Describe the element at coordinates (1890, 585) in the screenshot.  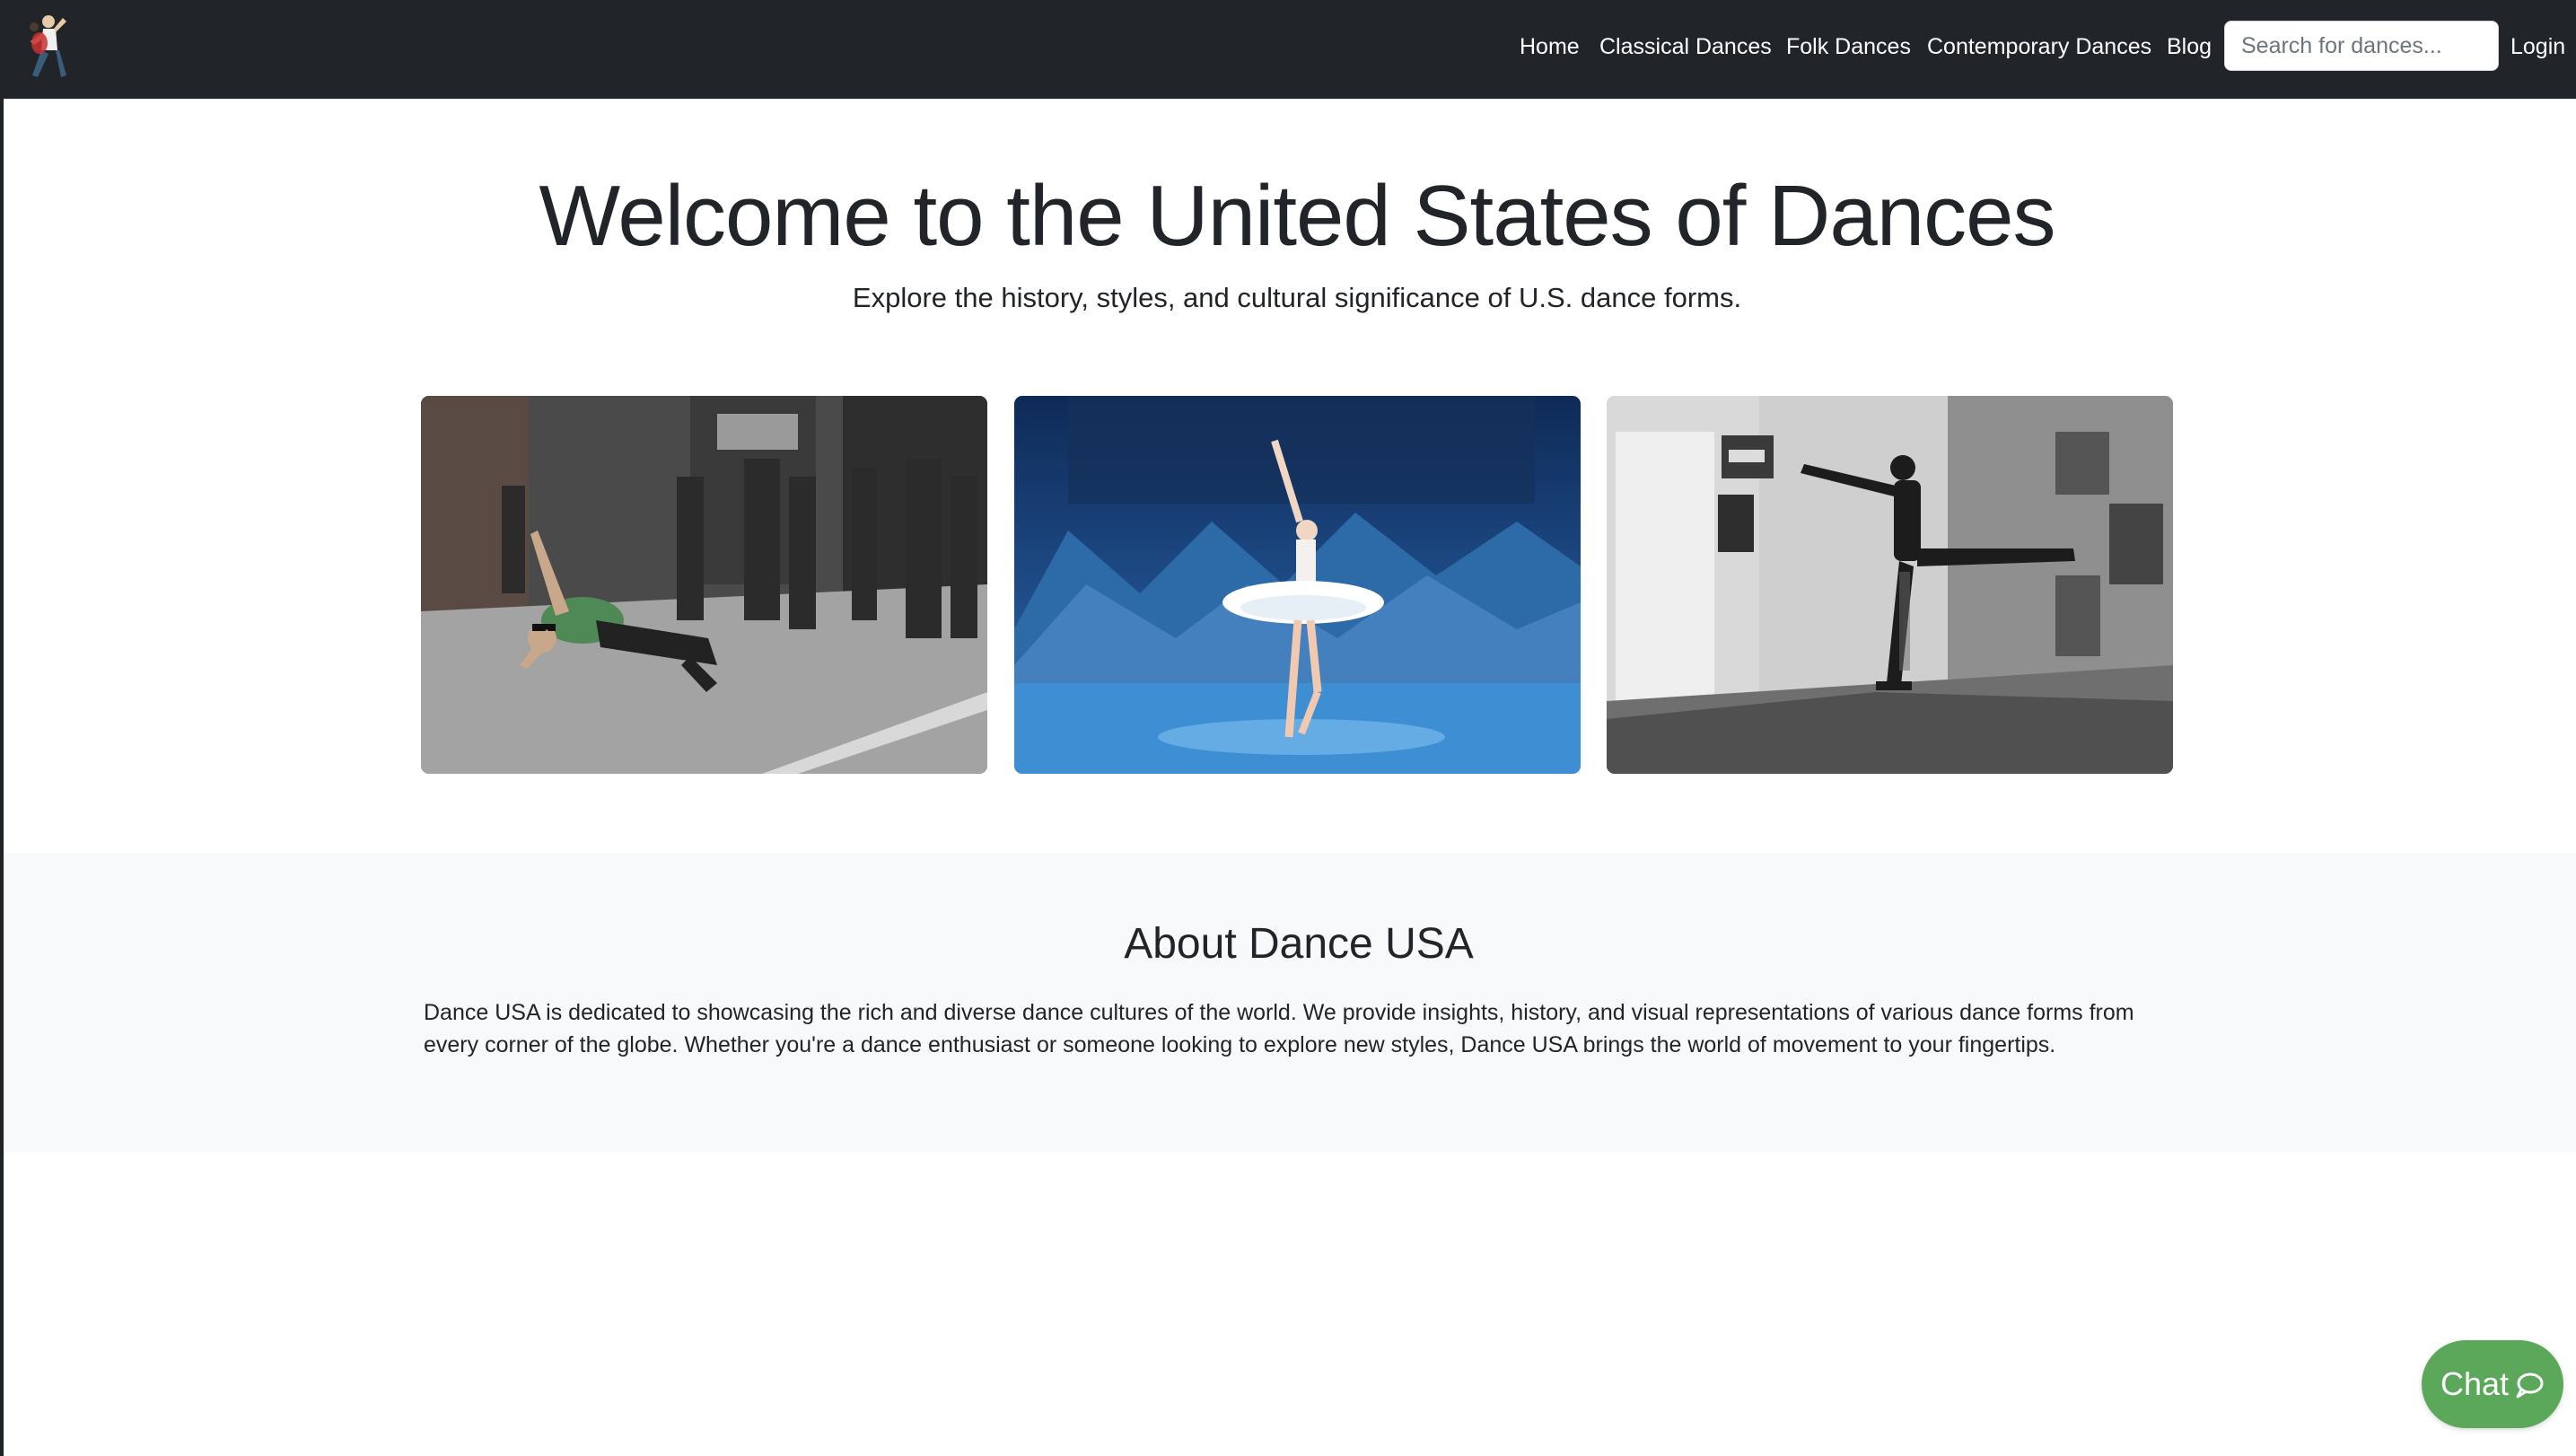
I see `street-dancer-bw-photo` at that location.